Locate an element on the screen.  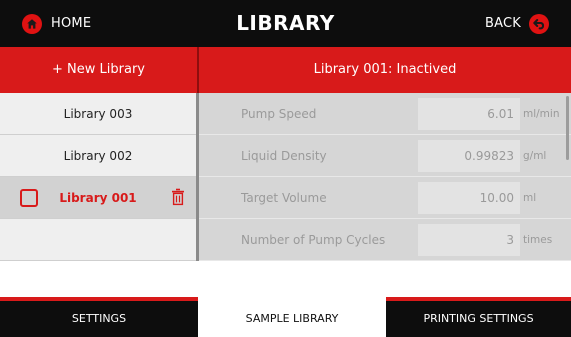
param-label: Liquid Density is located at coordinates (284, 156).